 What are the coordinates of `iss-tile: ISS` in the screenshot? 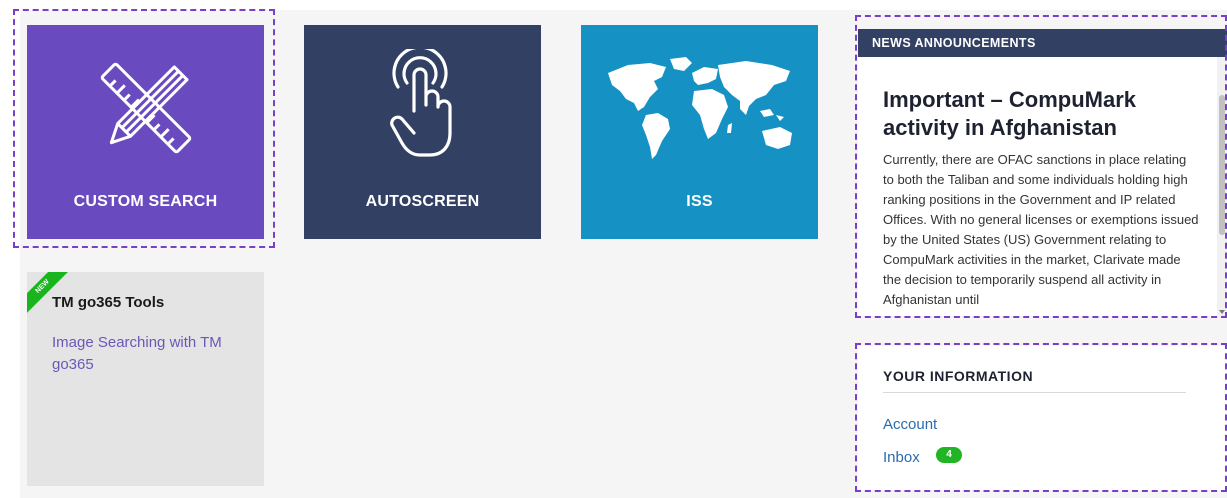 It's located at (699, 132).